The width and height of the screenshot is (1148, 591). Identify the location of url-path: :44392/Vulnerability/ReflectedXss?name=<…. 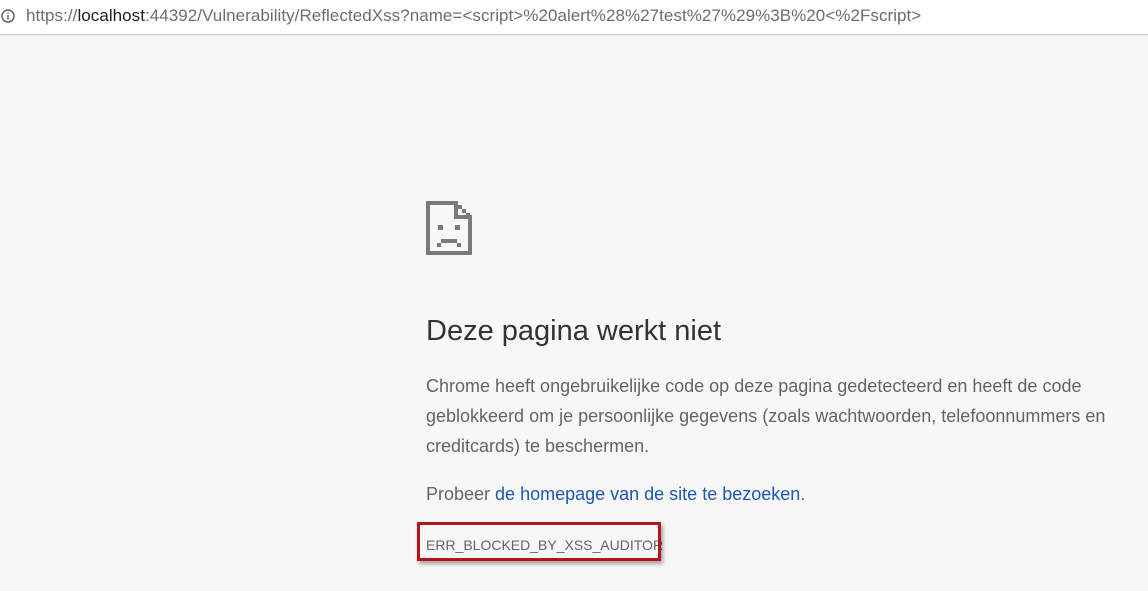
(533, 15).